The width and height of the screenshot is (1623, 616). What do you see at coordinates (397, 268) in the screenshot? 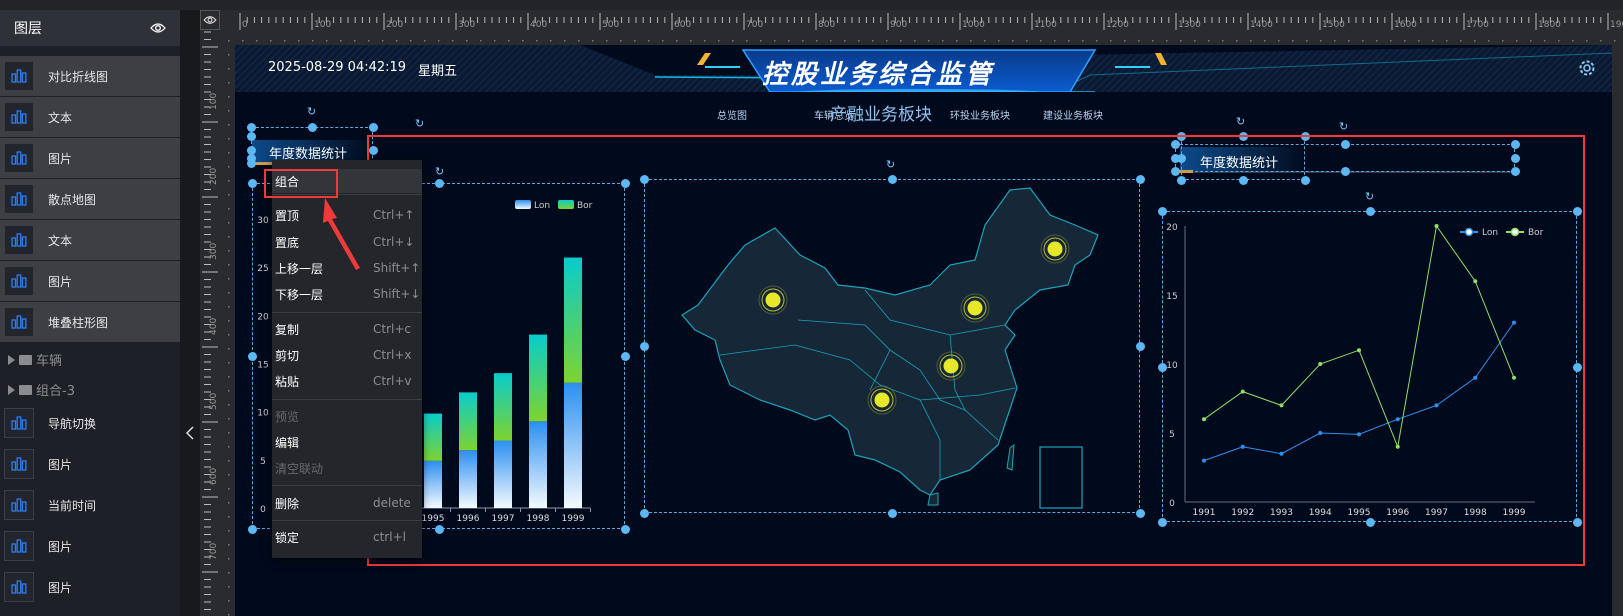
I see `menu-item-shortcut: Shift+↑` at bounding box center [397, 268].